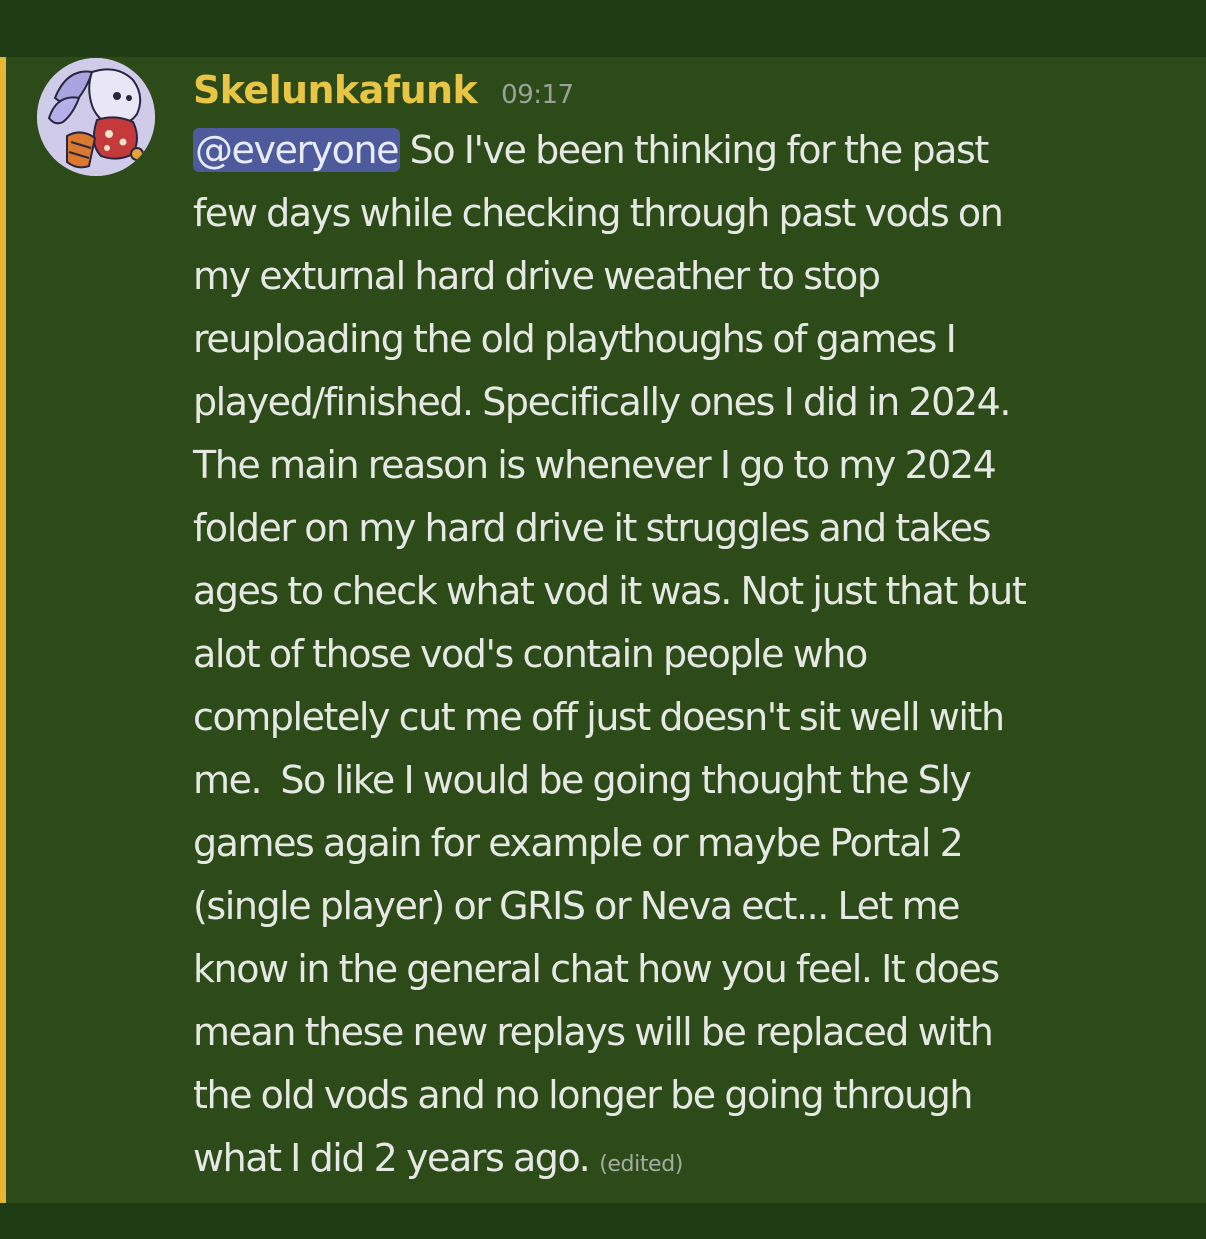 The width and height of the screenshot is (1206, 1239). I want to click on avatar, so click(96, 117).